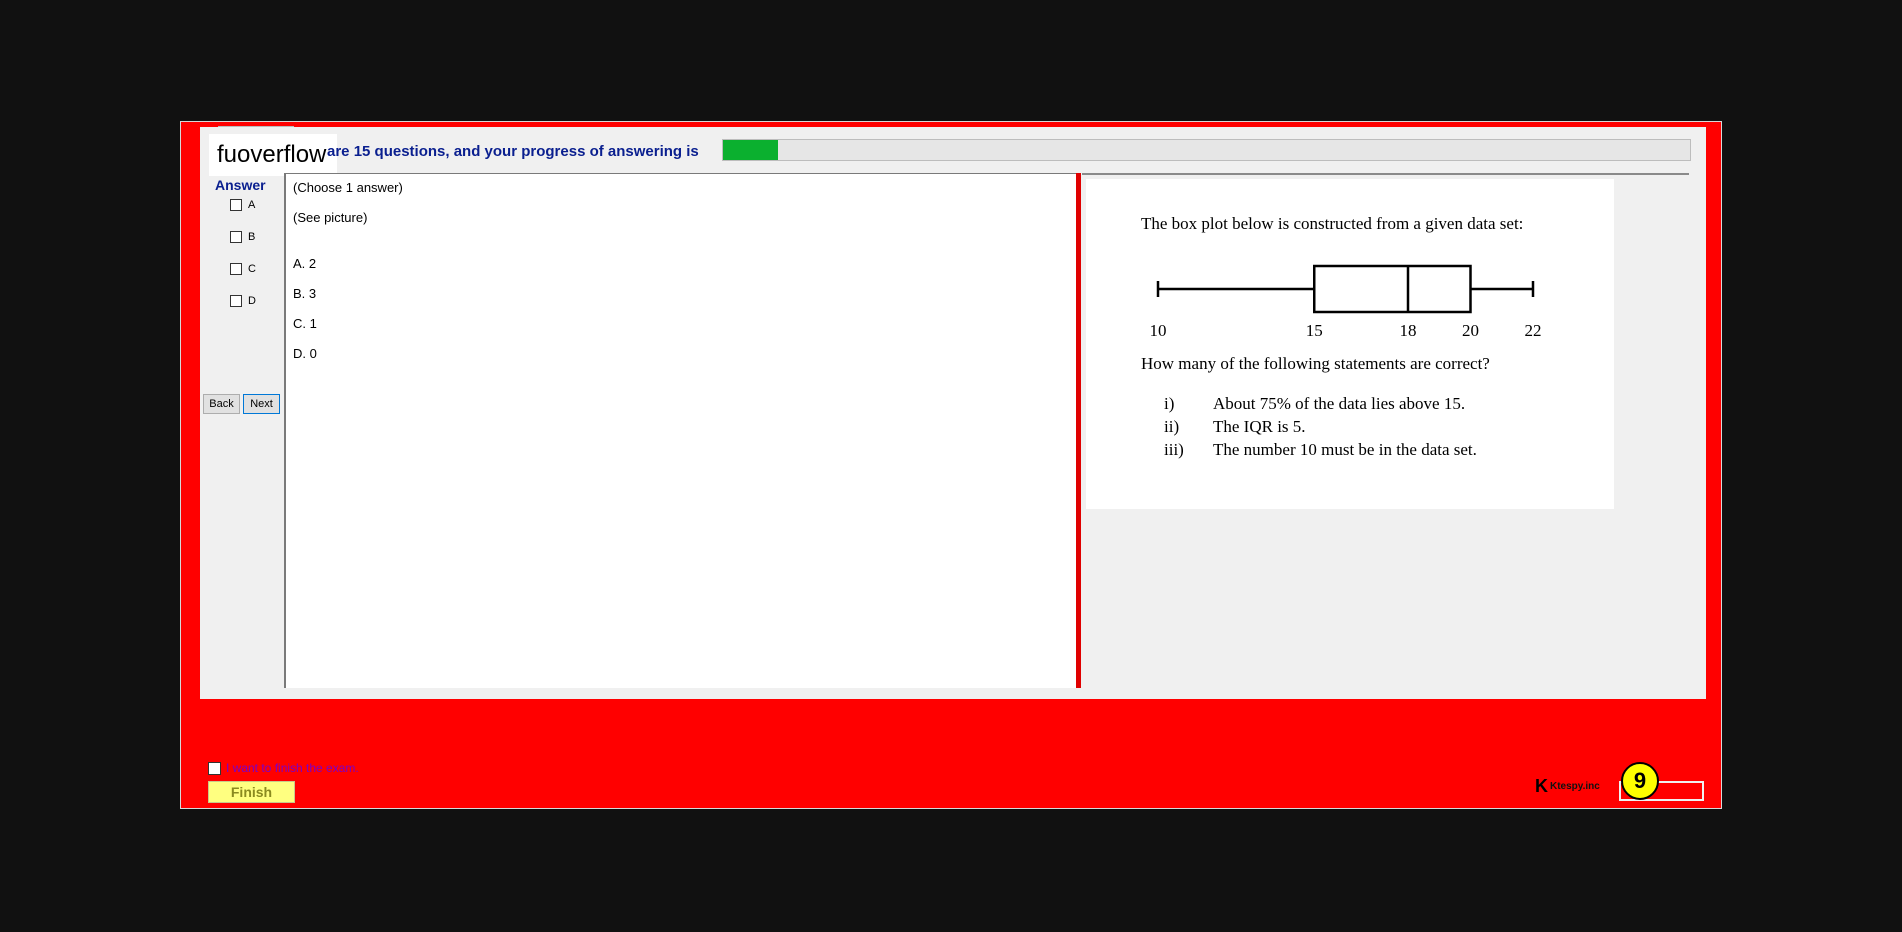  Describe the element at coordinates (261, 404) in the screenshot. I see `next-button: Next` at that location.